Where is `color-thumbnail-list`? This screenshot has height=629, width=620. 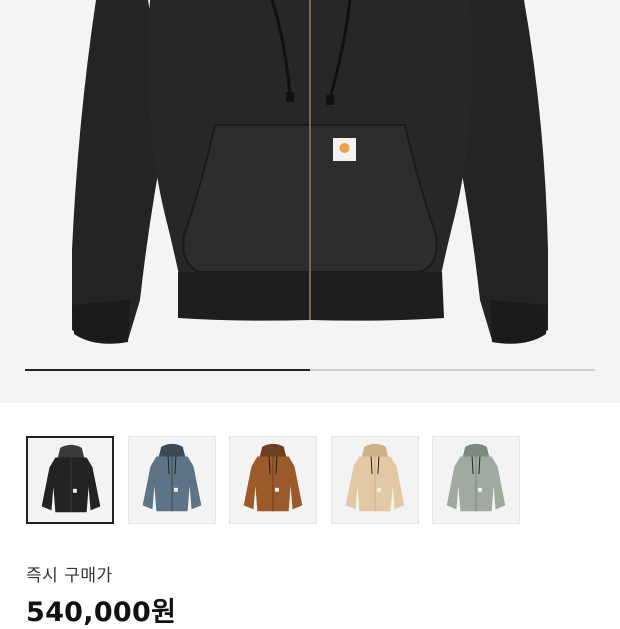 color-thumbnail-list is located at coordinates (311, 480).